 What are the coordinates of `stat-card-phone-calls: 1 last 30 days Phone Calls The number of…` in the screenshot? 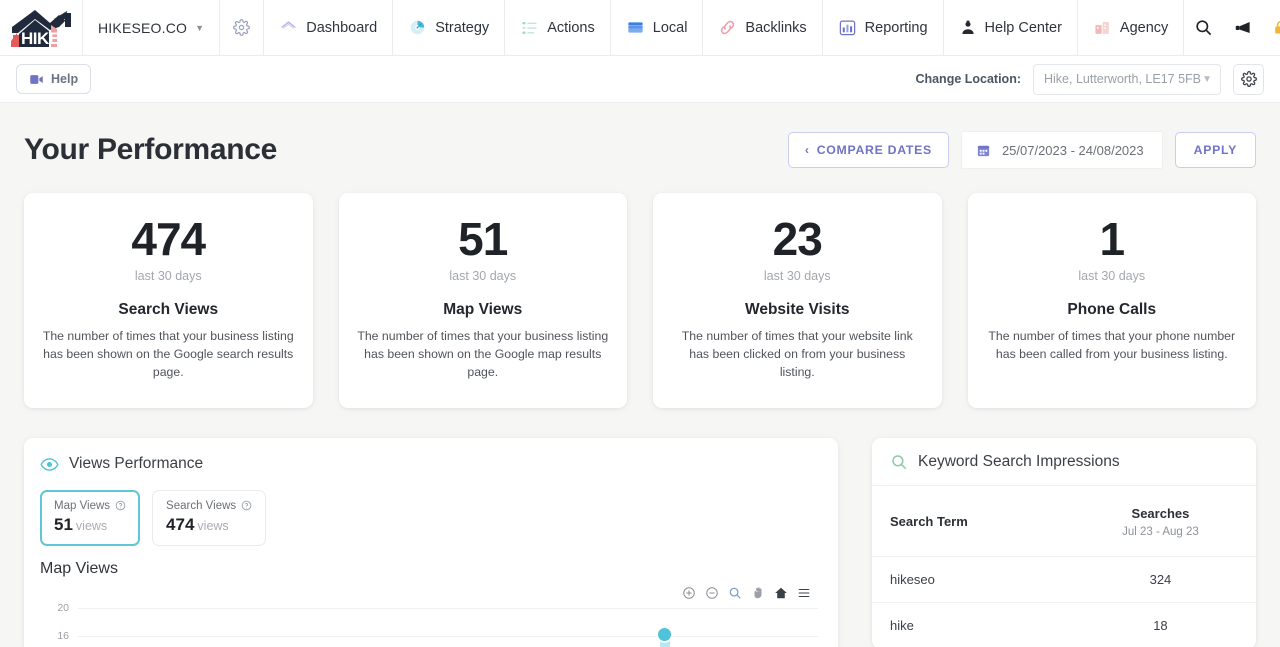 It's located at (1111, 300).